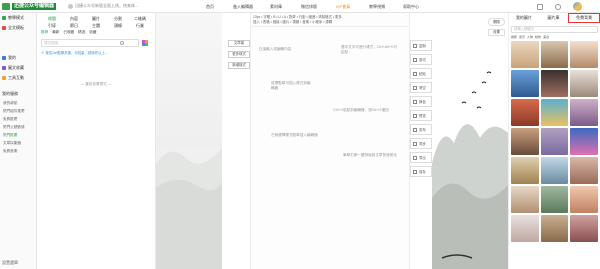 The height and width of the screenshot is (269, 600). Describe the element at coordinates (584, 18) in the screenshot. I see `tab-free-background: 免費背景` at that location.